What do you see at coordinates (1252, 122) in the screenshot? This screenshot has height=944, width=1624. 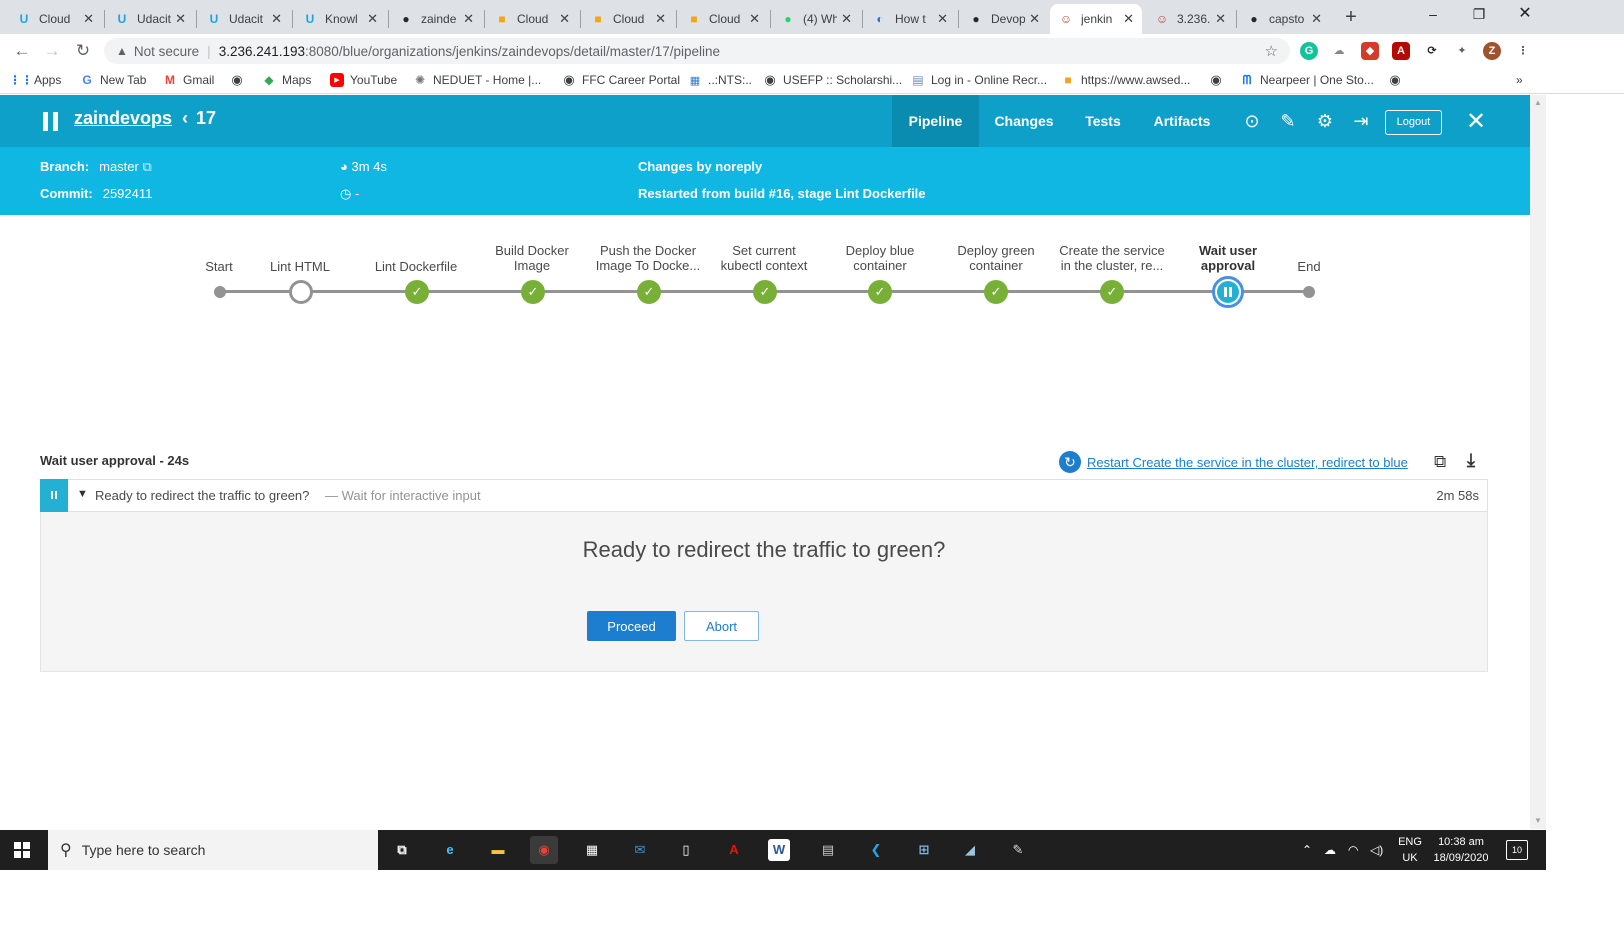 I see `stop-icon: ⊙` at bounding box center [1252, 122].